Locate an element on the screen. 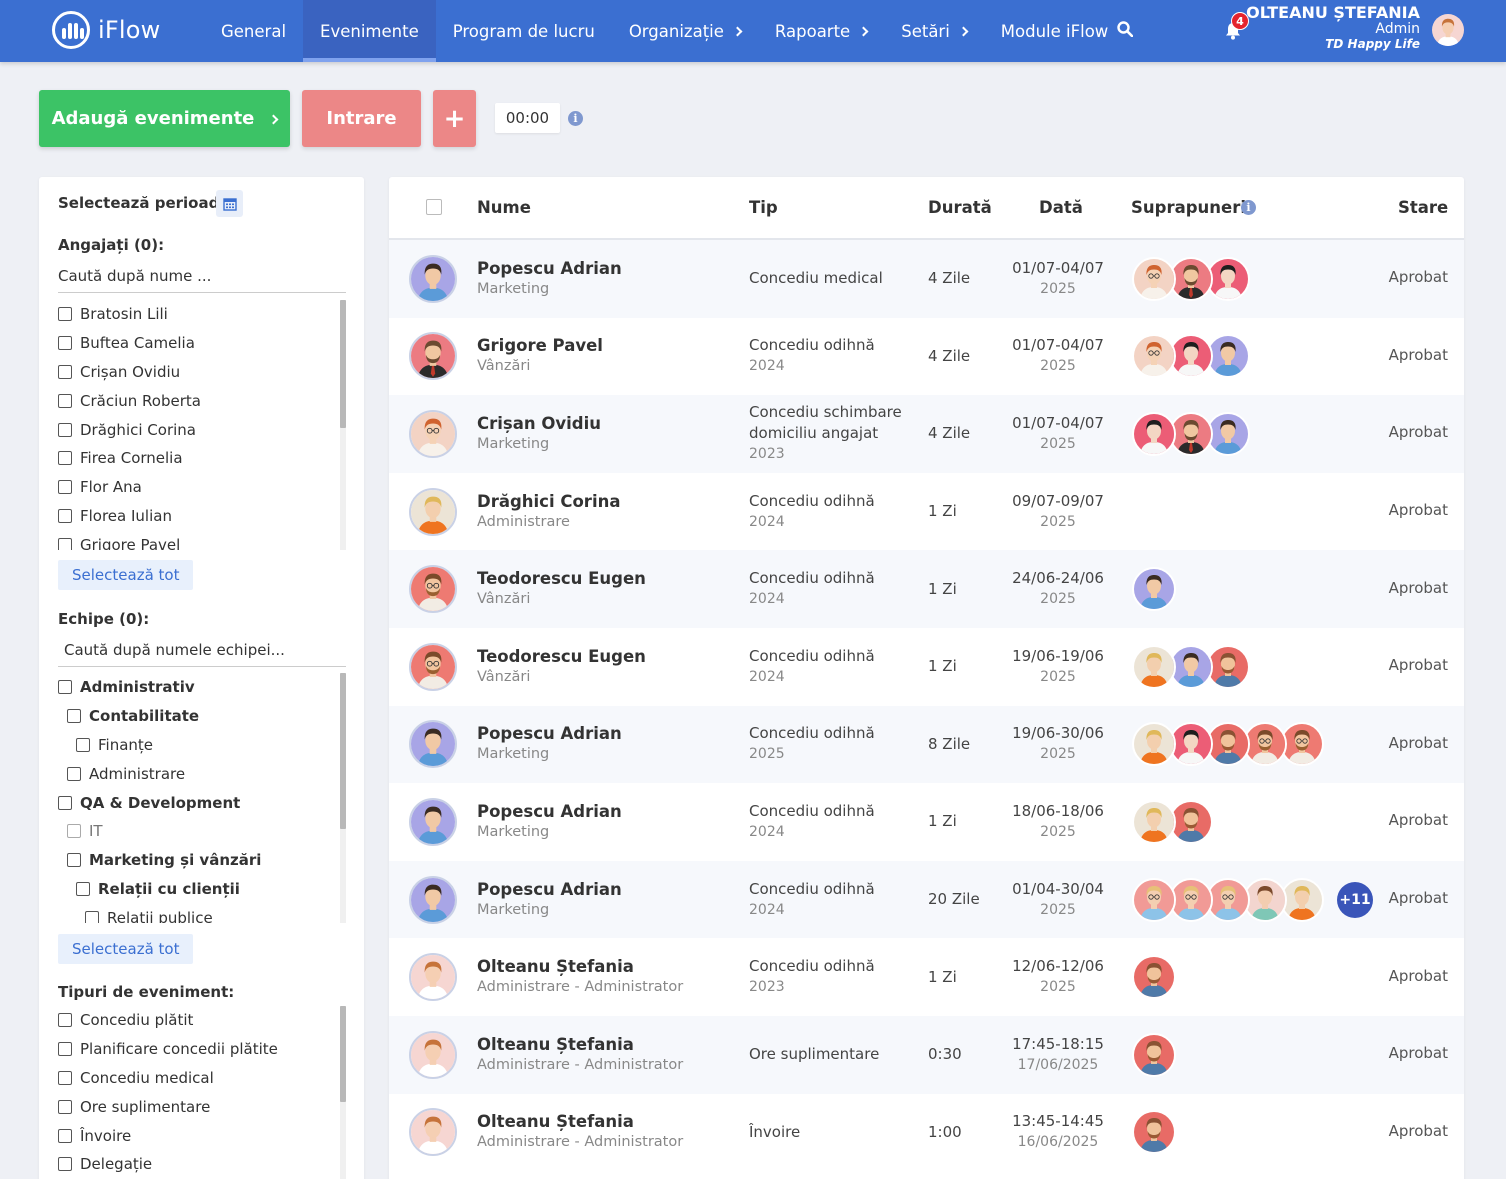  nav-item-1: General is located at coordinates (253, 31).